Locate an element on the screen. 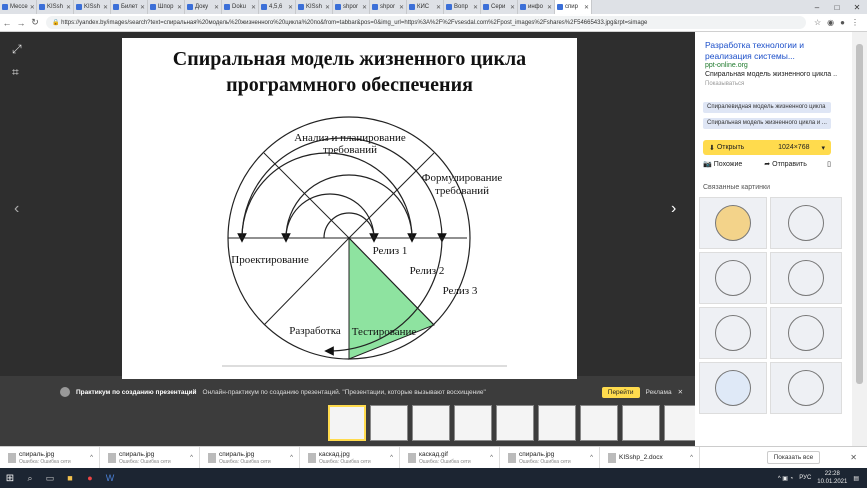  chrome-icon: ● is located at coordinates (90, 478).